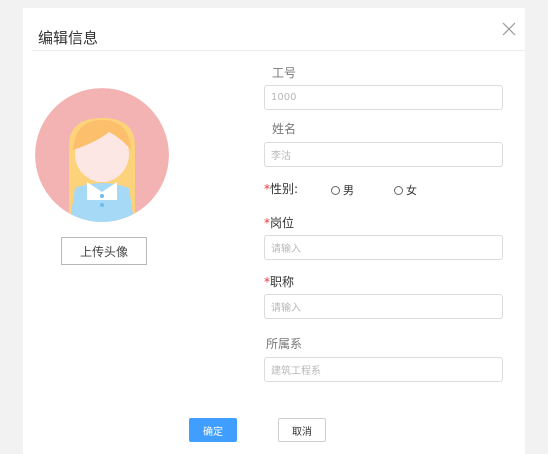  What do you see at coordinates (383, 306) in the screenshot?
I see `title-input: 请输入` at bounding box center [383, 306].